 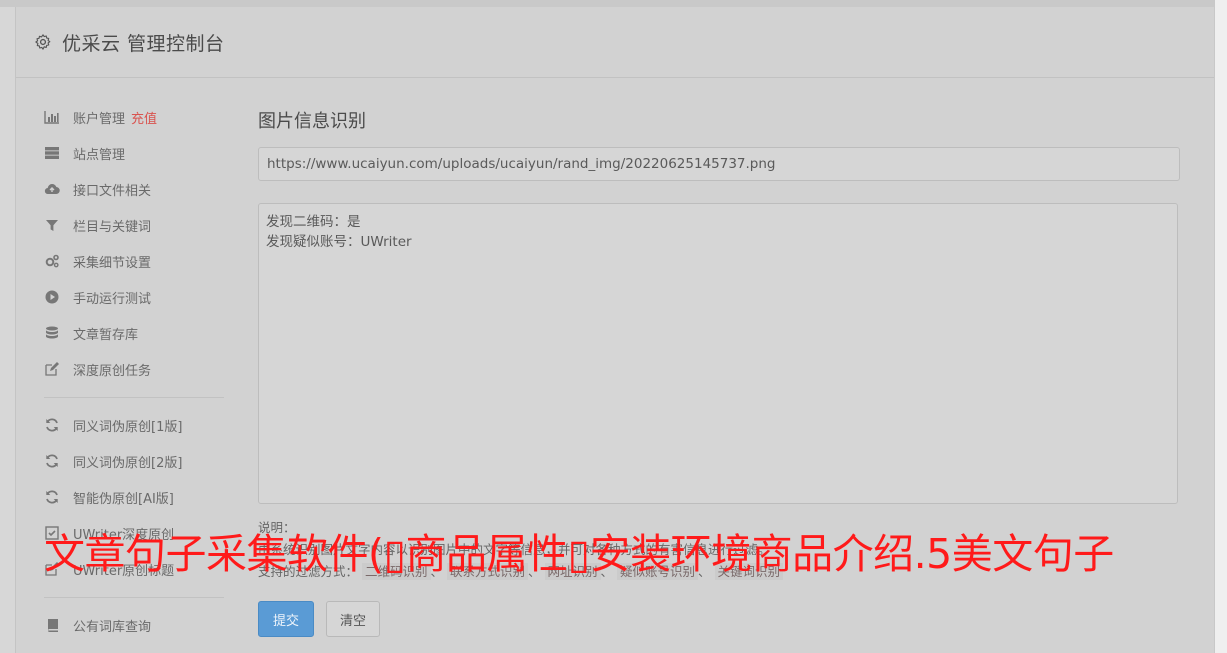 What do you see at coordinates (52, 333) in the screenshot?
I see `database-icon` at bounding box center [52, 333].